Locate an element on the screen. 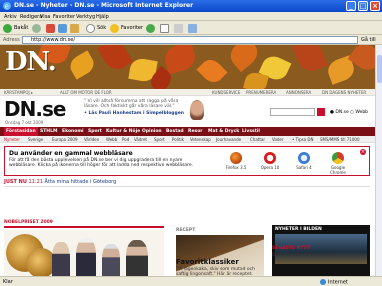 The height and width of the screenshot is (286, 382). top-nav-item: ALLT OM MOTOR DE FLOR is located at coordinates (86, 92).